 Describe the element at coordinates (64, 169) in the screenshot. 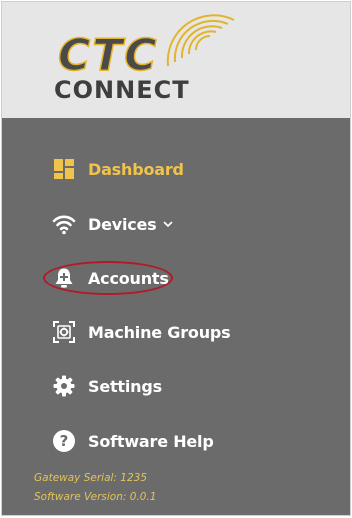

I see `dashboard-icon` at that location.